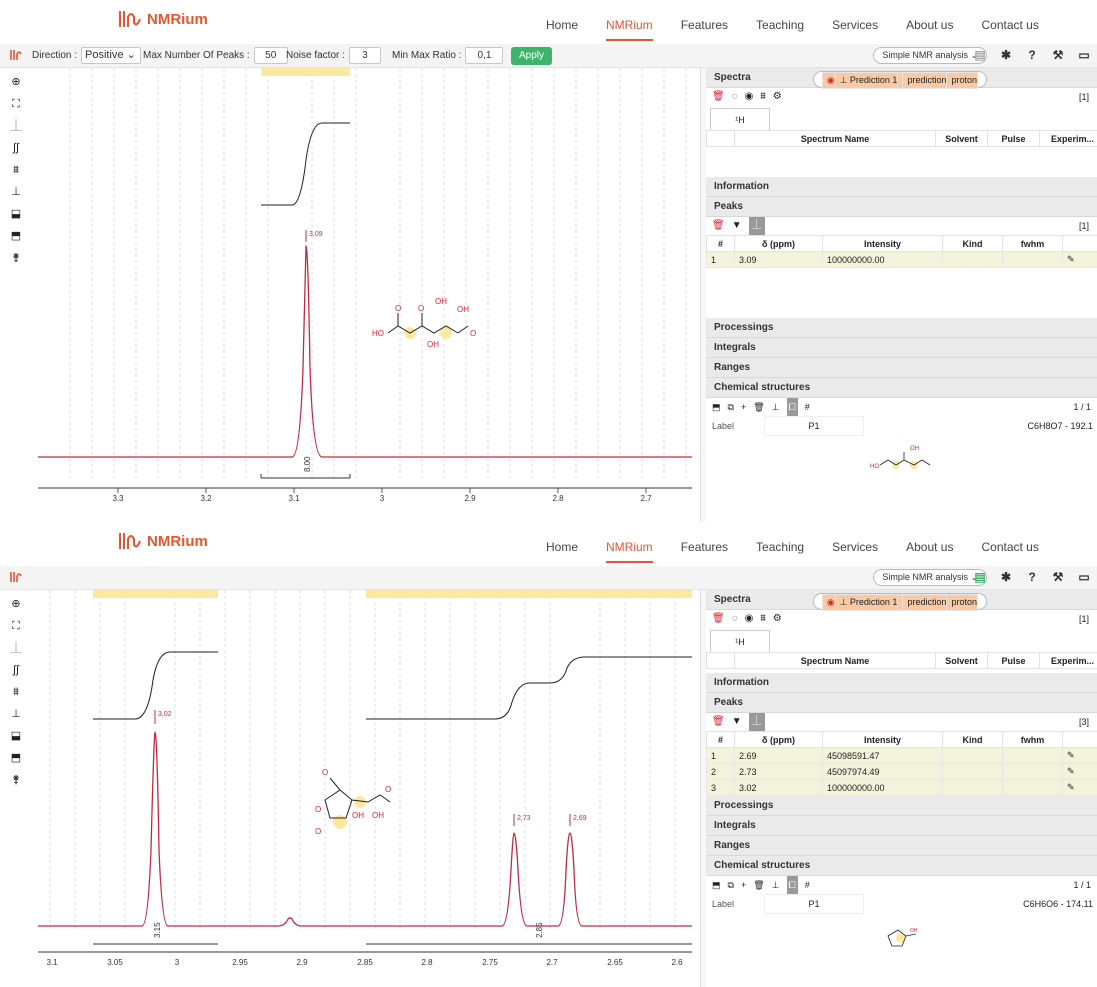  I want to click on information-section-header: Information, so click(901, 187).